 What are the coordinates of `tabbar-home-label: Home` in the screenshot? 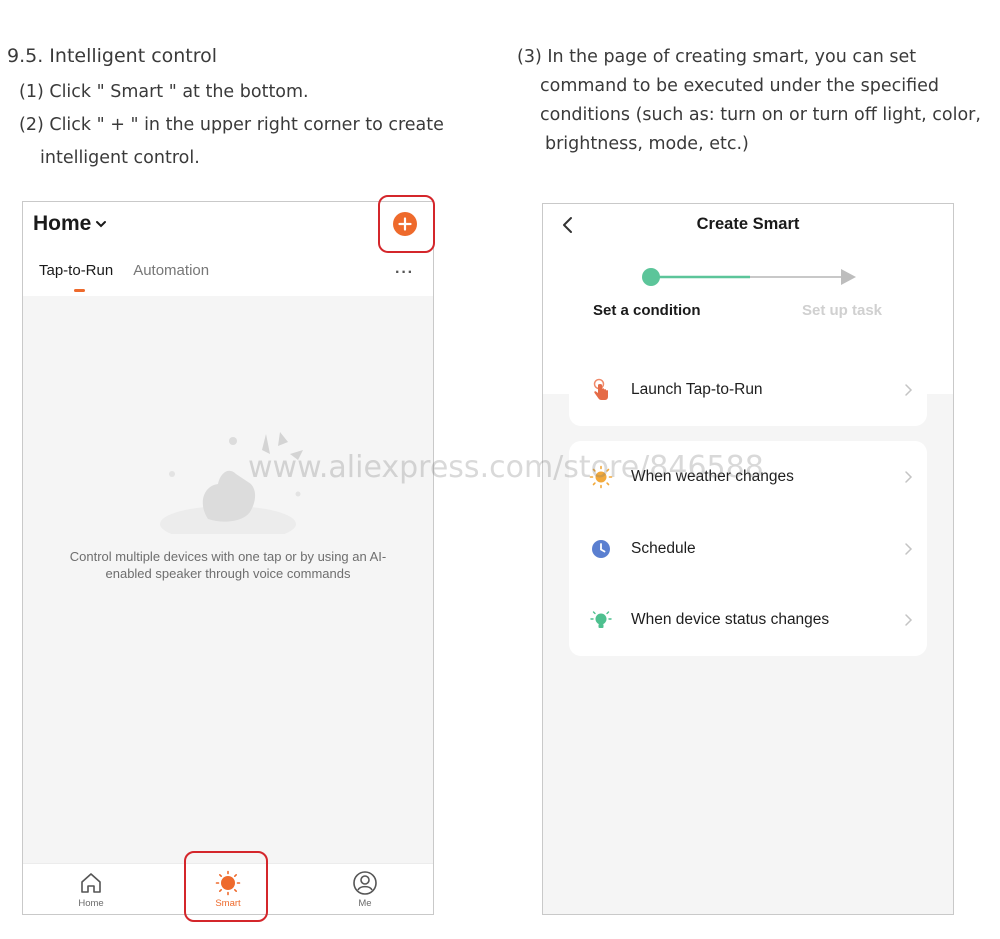 It's located at (91, 903).